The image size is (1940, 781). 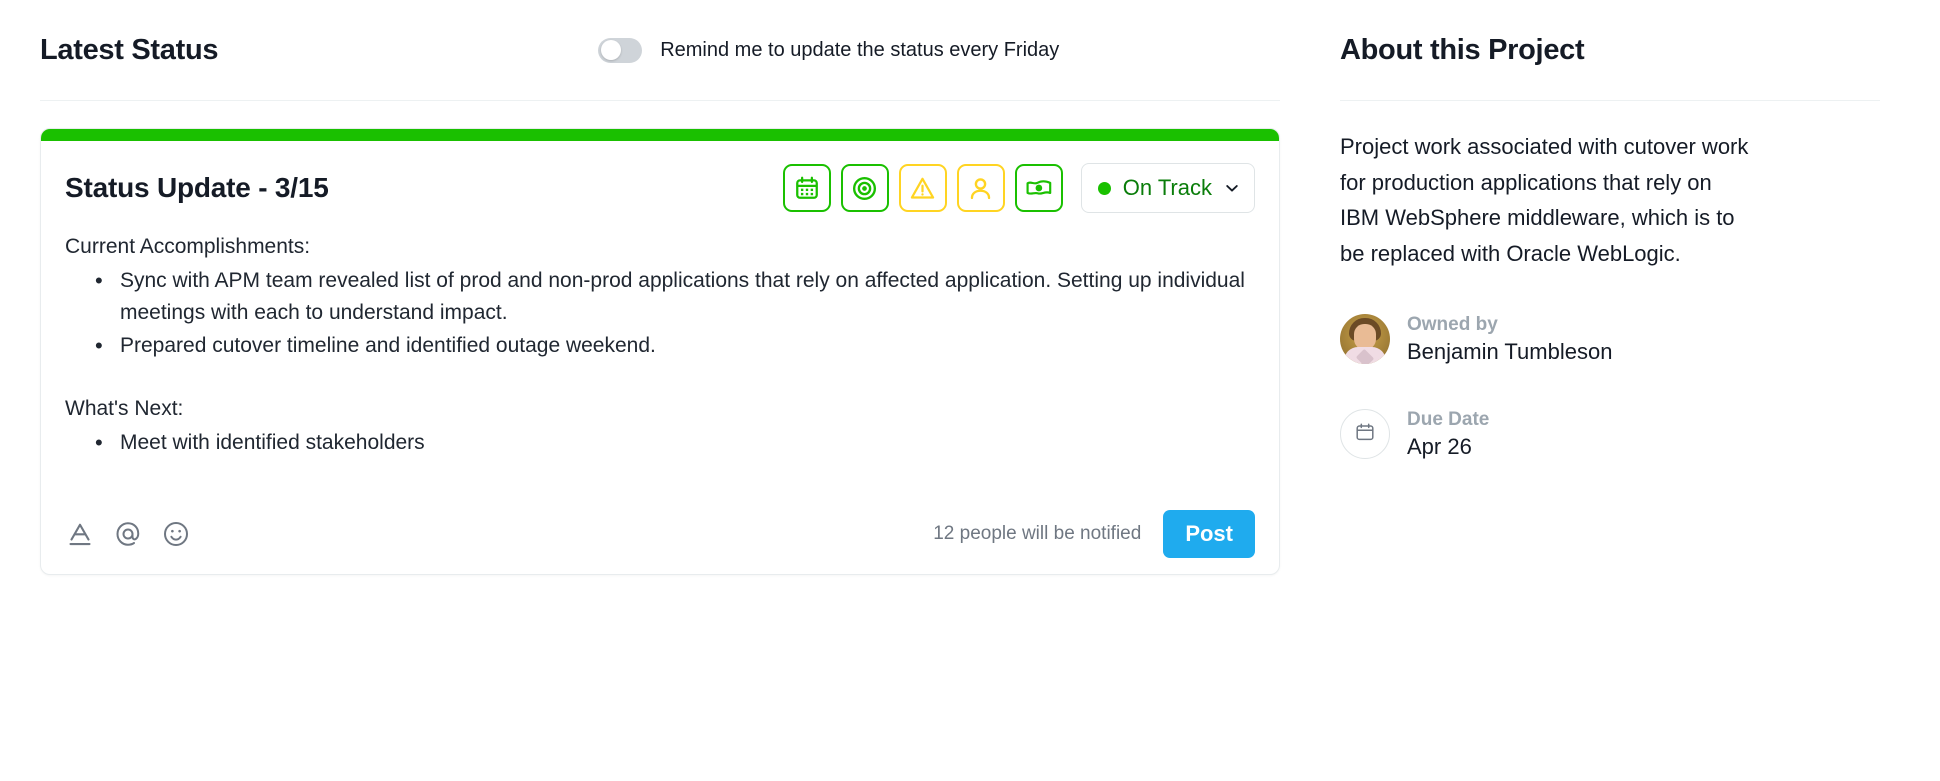 I want to click on due-date-text-block: Due Date Apr 26, so click(x=1448, y=434).